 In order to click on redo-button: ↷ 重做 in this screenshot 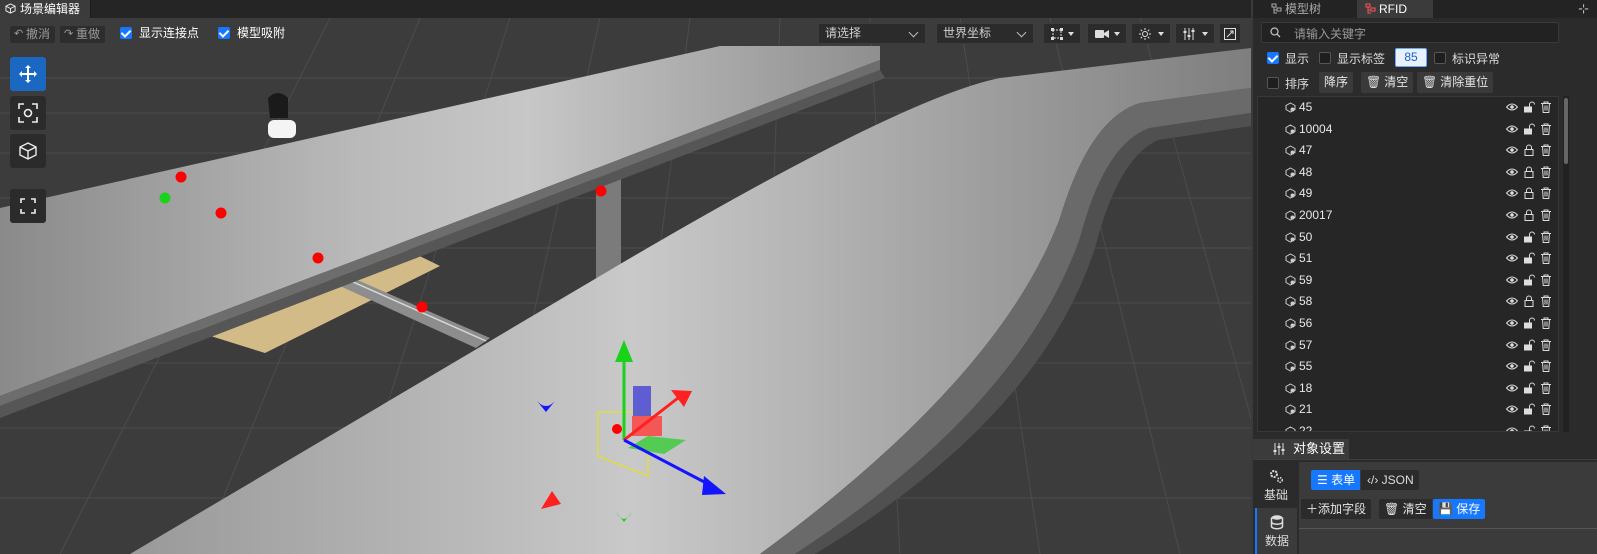, I will do `click(83, 34)`.